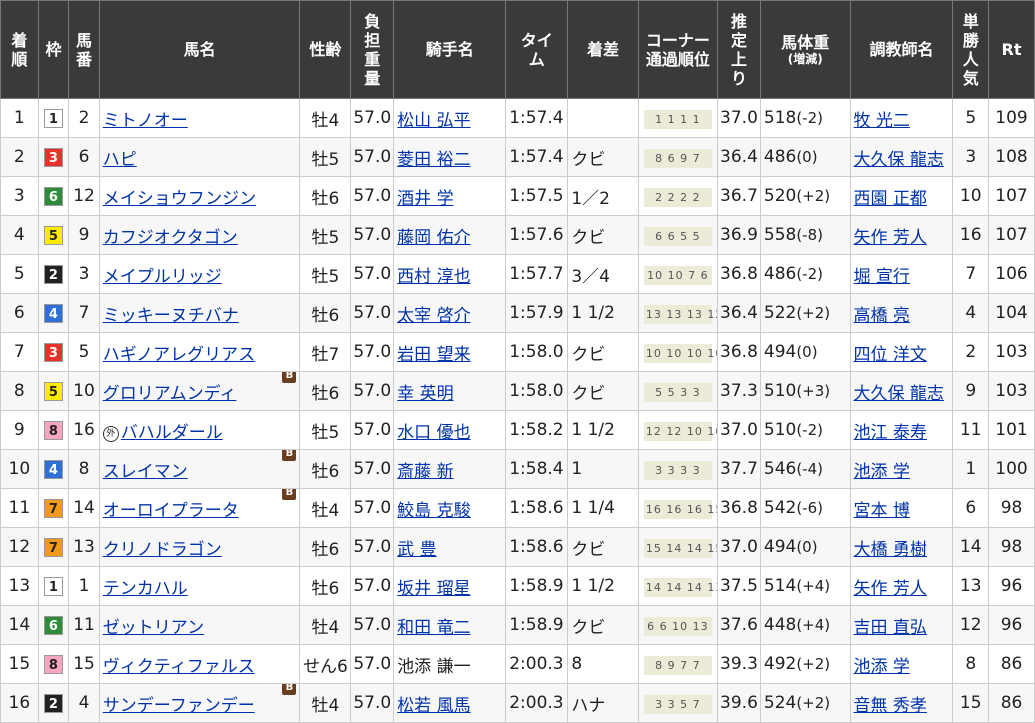 The image size is (1035, 723). What do you see at coordinates (805, 664) in the screenshot?
I see `body-weight-cell: 492(+2)` at bounding box center [805, 664].